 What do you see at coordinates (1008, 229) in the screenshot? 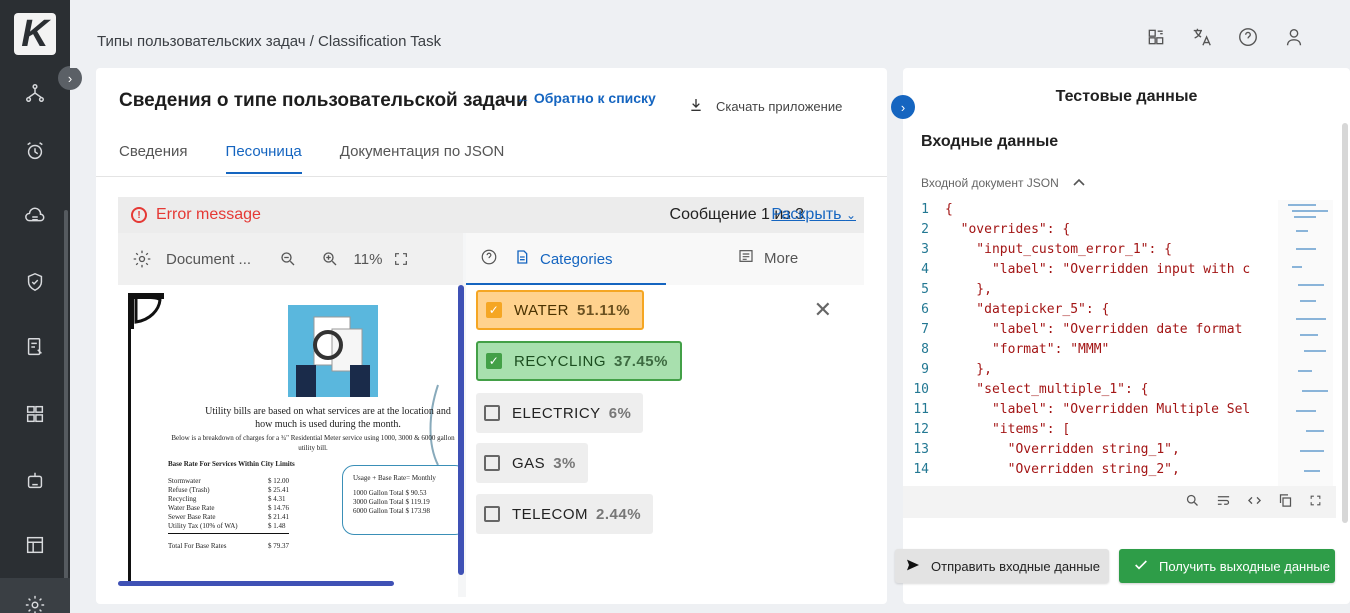
I see `code-text: "overrides": {` at bounding box center [1008, 229].